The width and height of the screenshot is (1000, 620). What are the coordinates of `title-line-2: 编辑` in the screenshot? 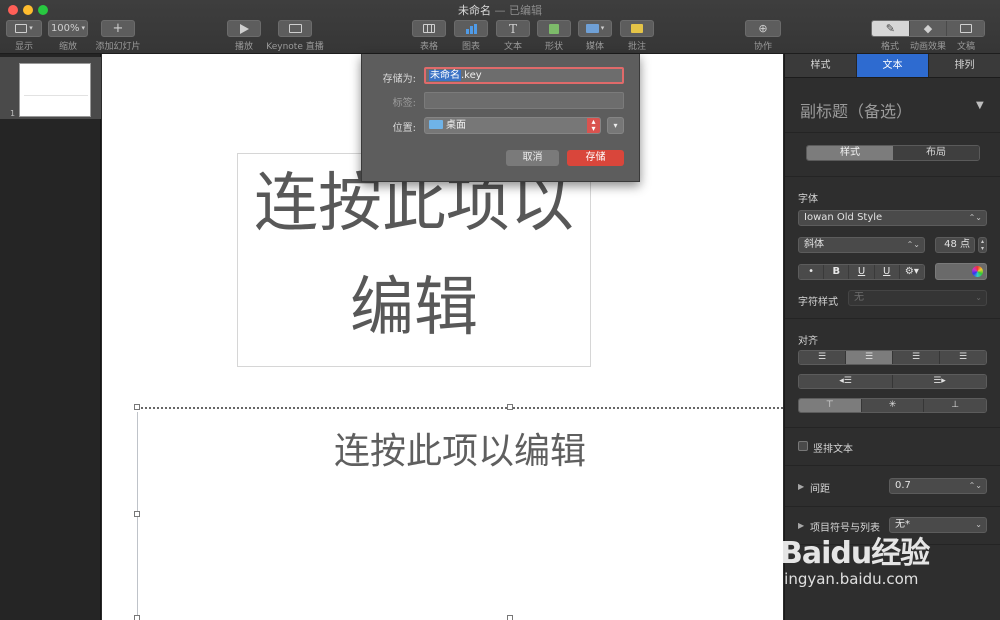 It's located at (414, 308).